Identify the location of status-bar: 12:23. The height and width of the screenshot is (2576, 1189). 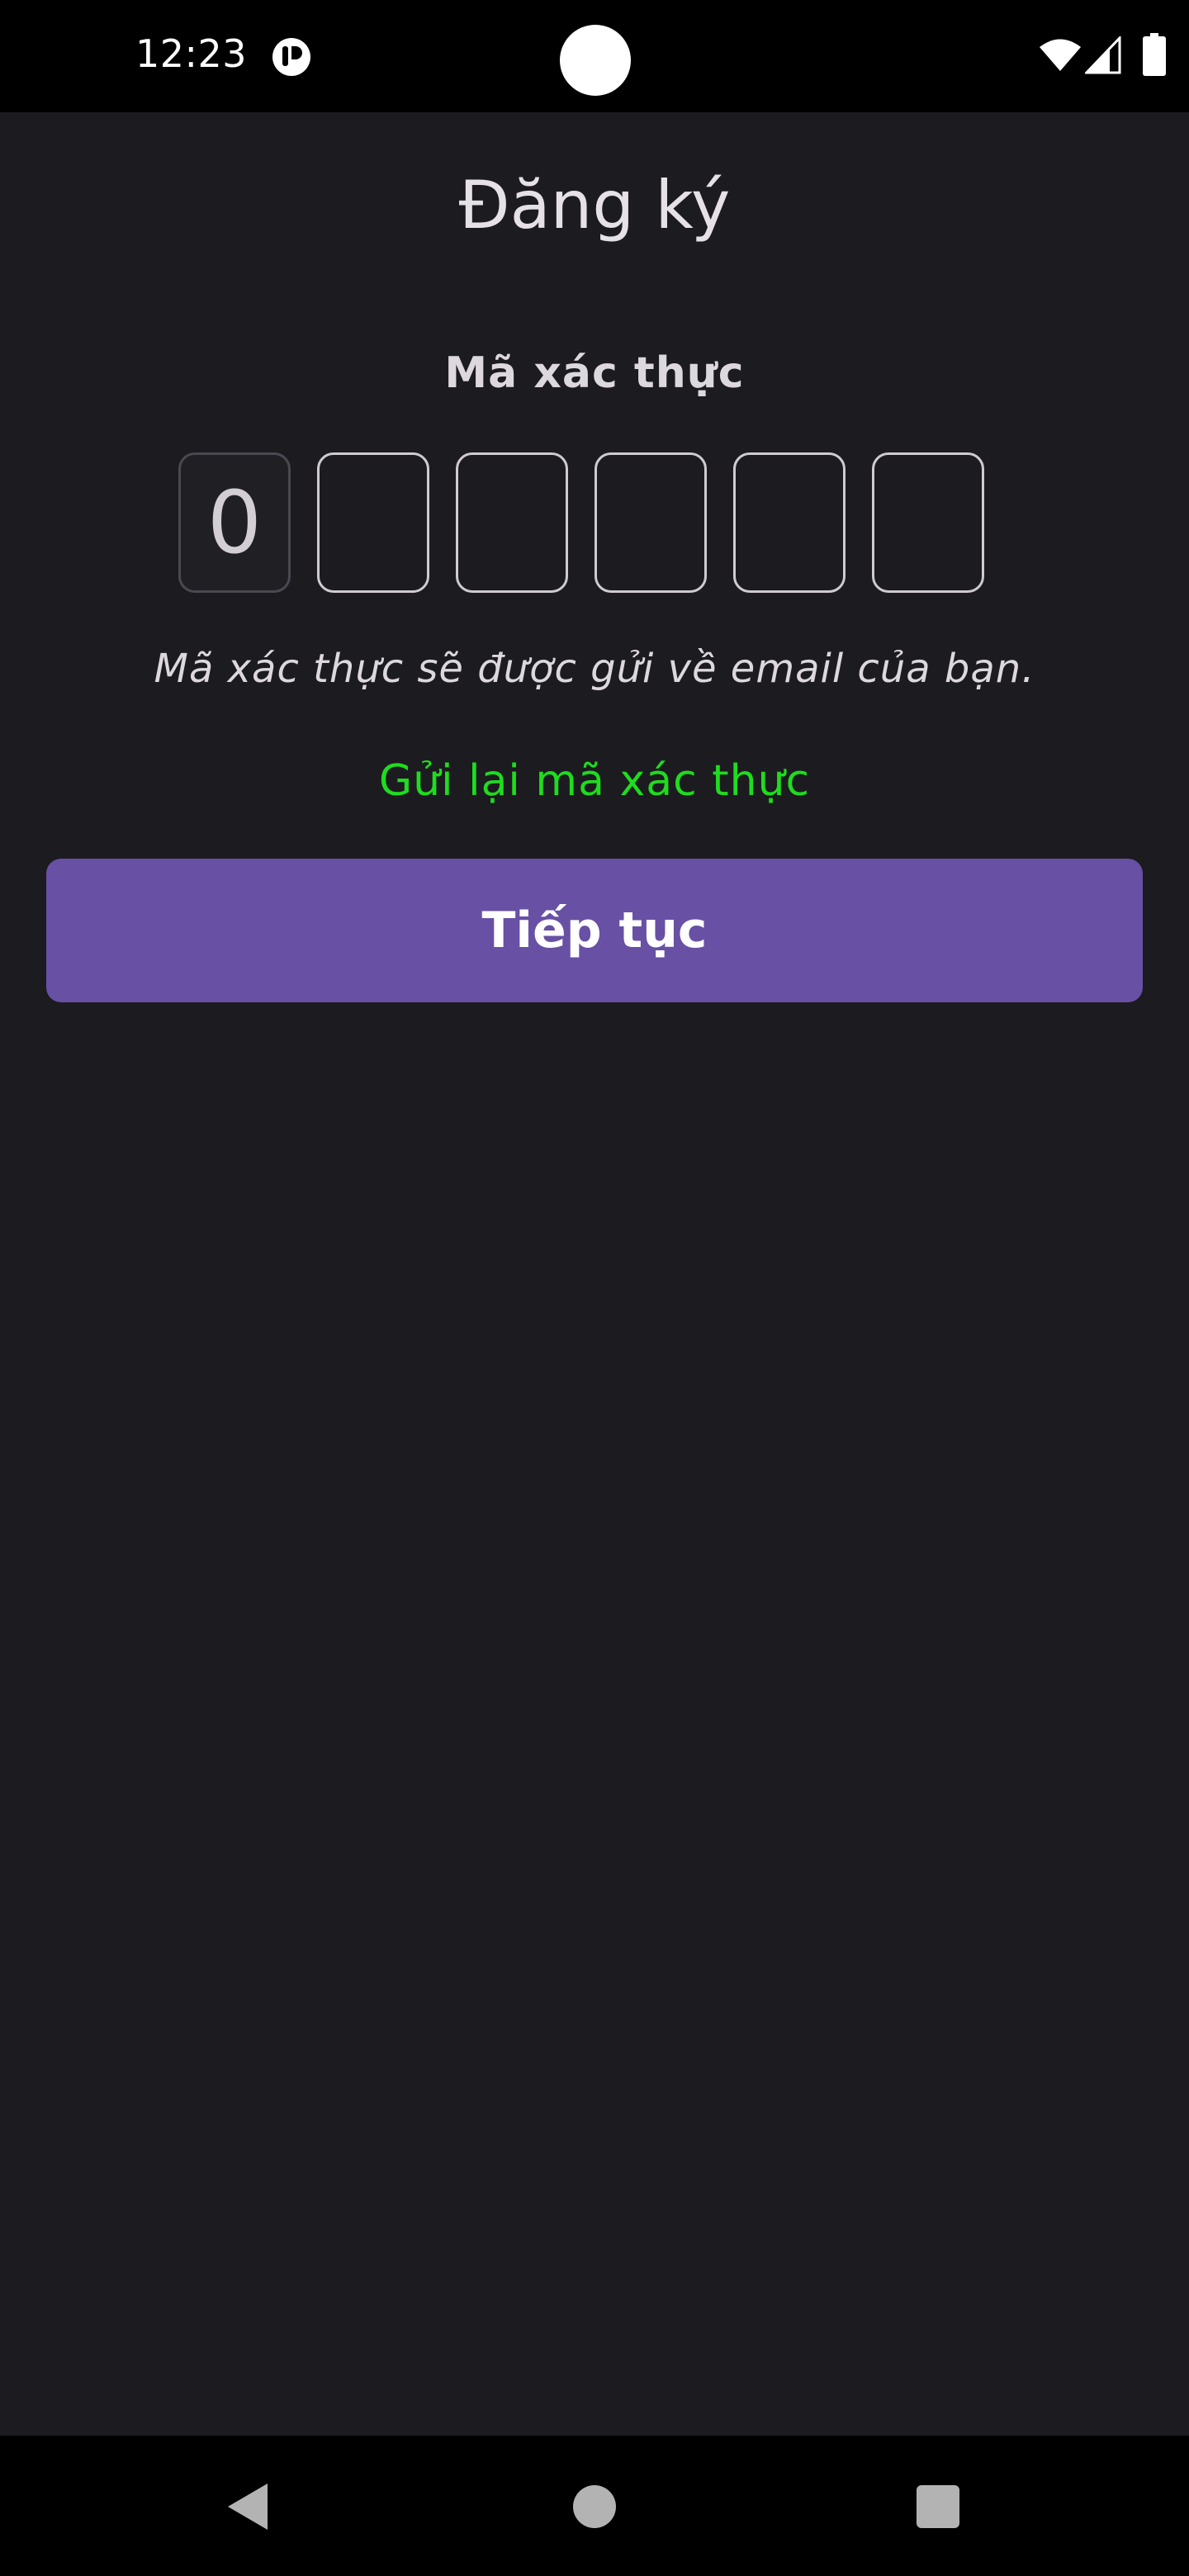
(594, 56).